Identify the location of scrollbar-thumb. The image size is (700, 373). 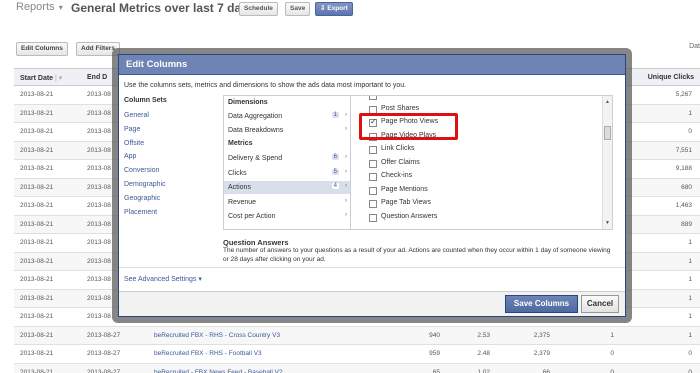
(607, 133).